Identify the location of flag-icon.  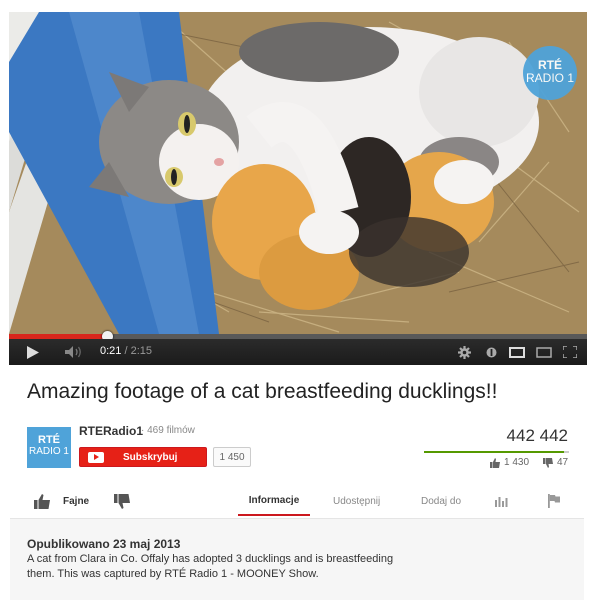
(554, 501).